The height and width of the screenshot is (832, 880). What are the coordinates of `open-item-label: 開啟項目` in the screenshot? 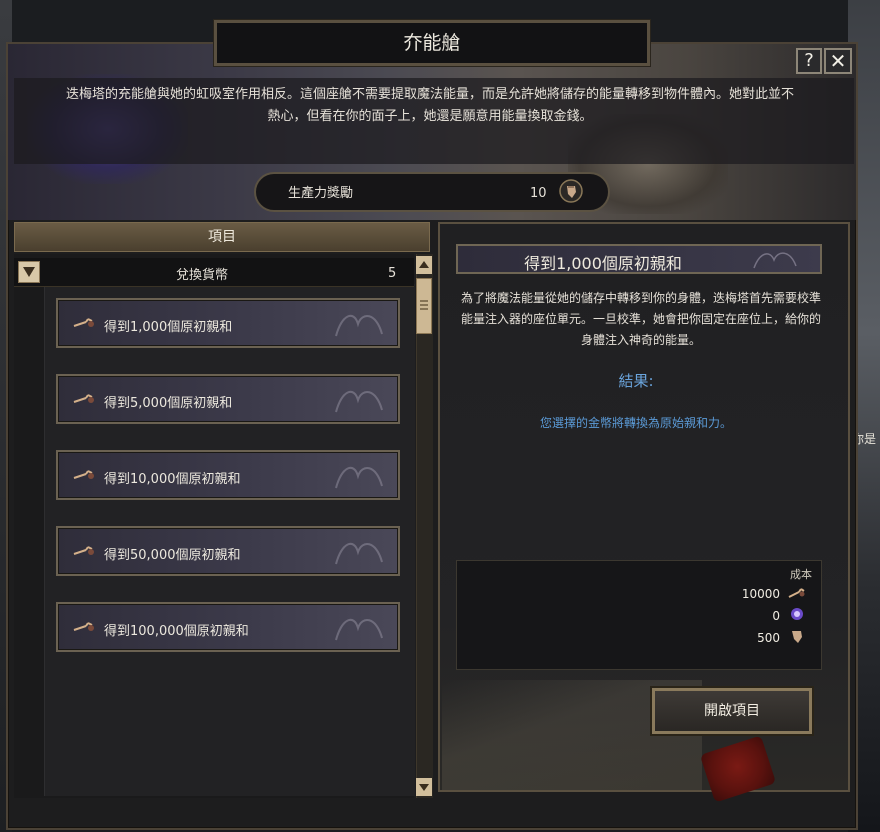 It's located at (732, 711).